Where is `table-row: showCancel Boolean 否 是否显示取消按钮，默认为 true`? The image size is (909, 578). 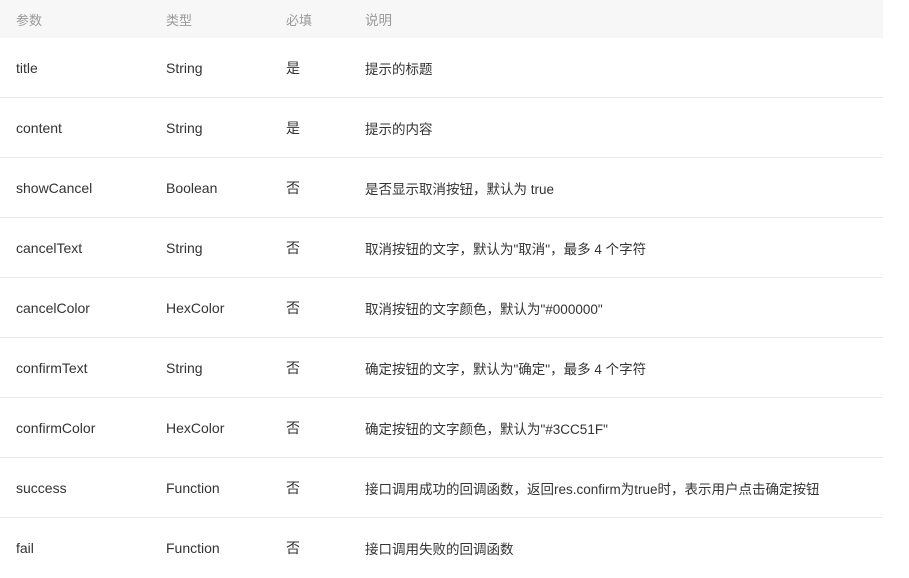 table-row: showCancel Boolean 否 是否显示取消按钮，默认为 true is located at coordinates (441, 188).